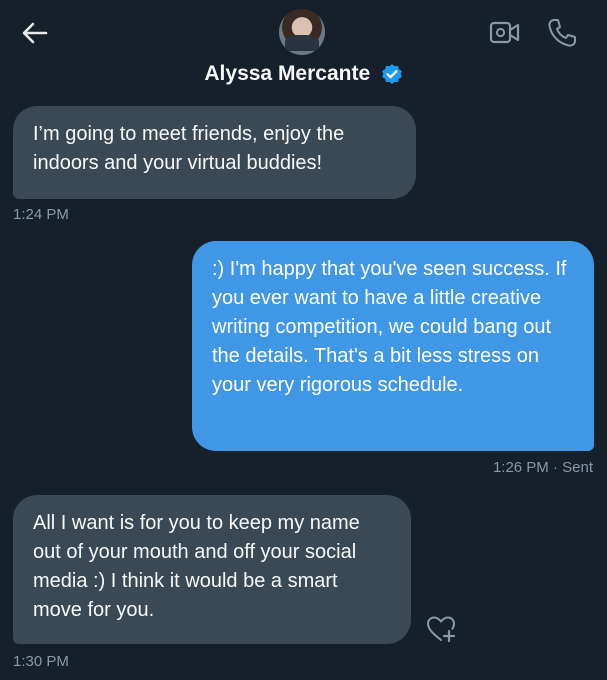  What do you see at coordinates (287, 73) in the screenshot?
I see `contact-name: Alyssa Mercante` at bounding box center [287, 73].